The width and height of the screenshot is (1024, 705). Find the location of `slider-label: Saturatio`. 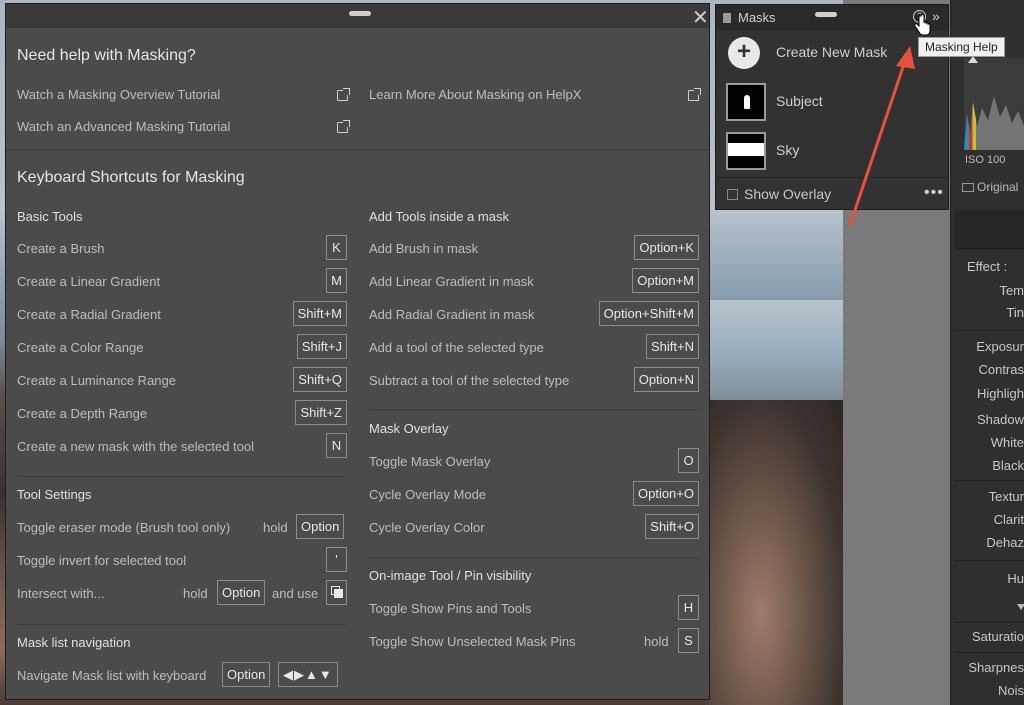

slider-label: Saturatio is located at coordinates (997, 636).